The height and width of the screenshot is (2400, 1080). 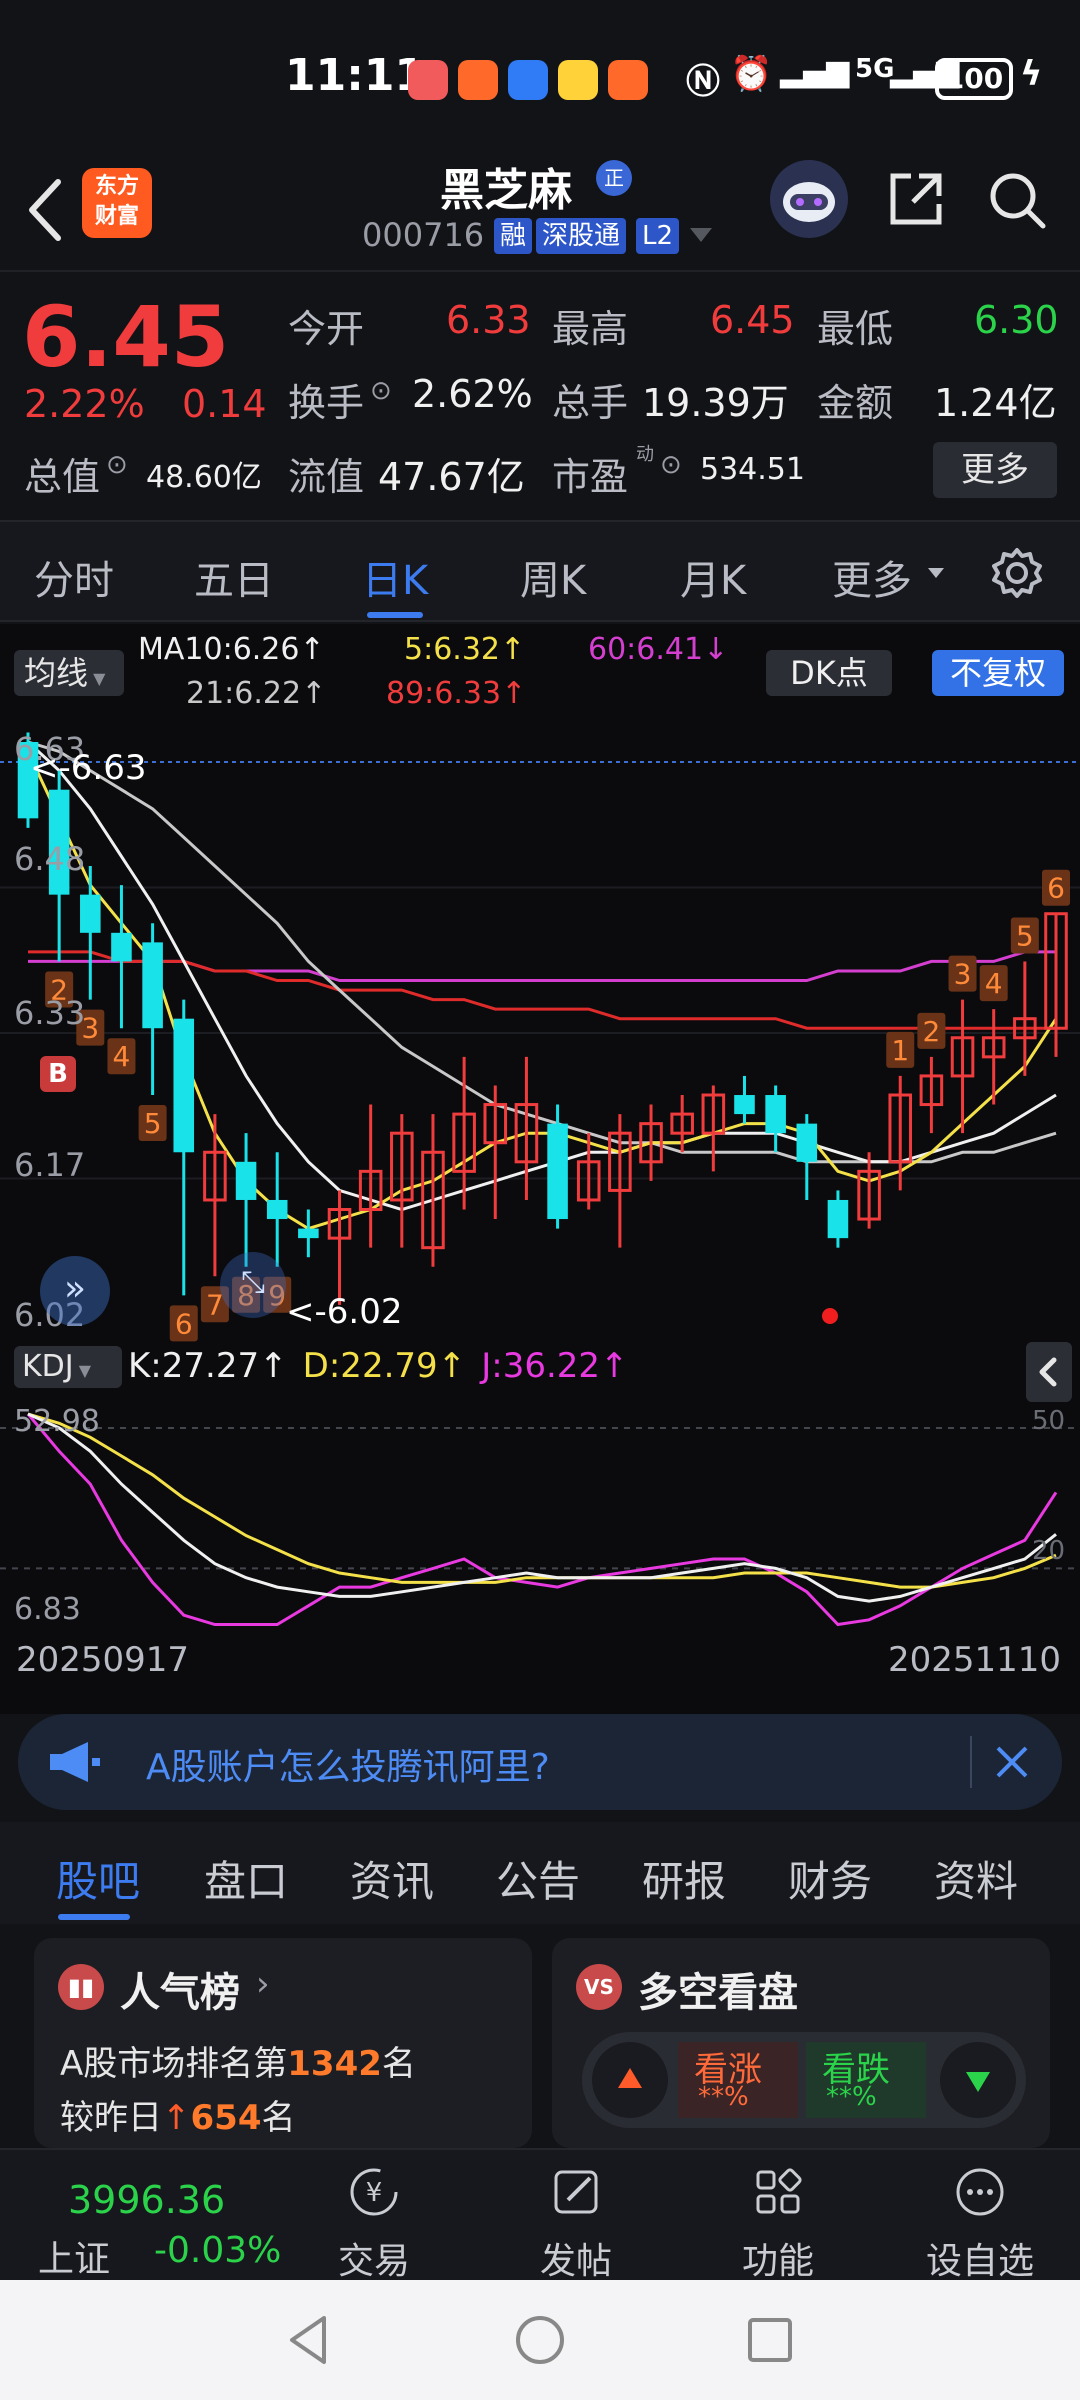 What do you see at coordinates (931, 1031) in the screenshot?
I see `sequence-number: 2` at bounding box center [931, 1031].